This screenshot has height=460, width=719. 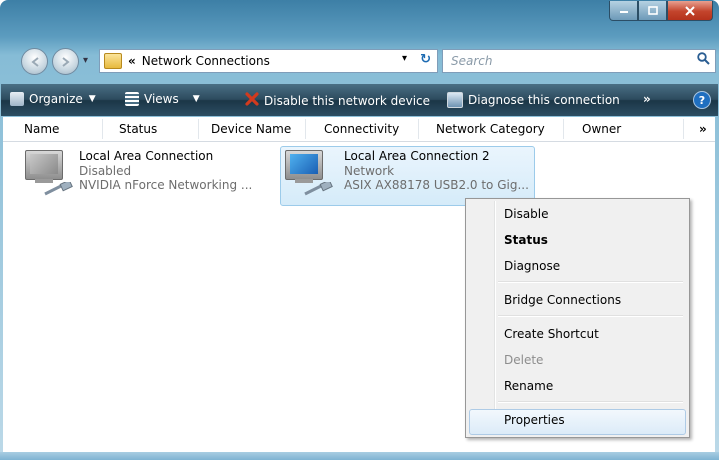 I want to click on address-dropdown-icon: ▾, so click(x=404, y=58).